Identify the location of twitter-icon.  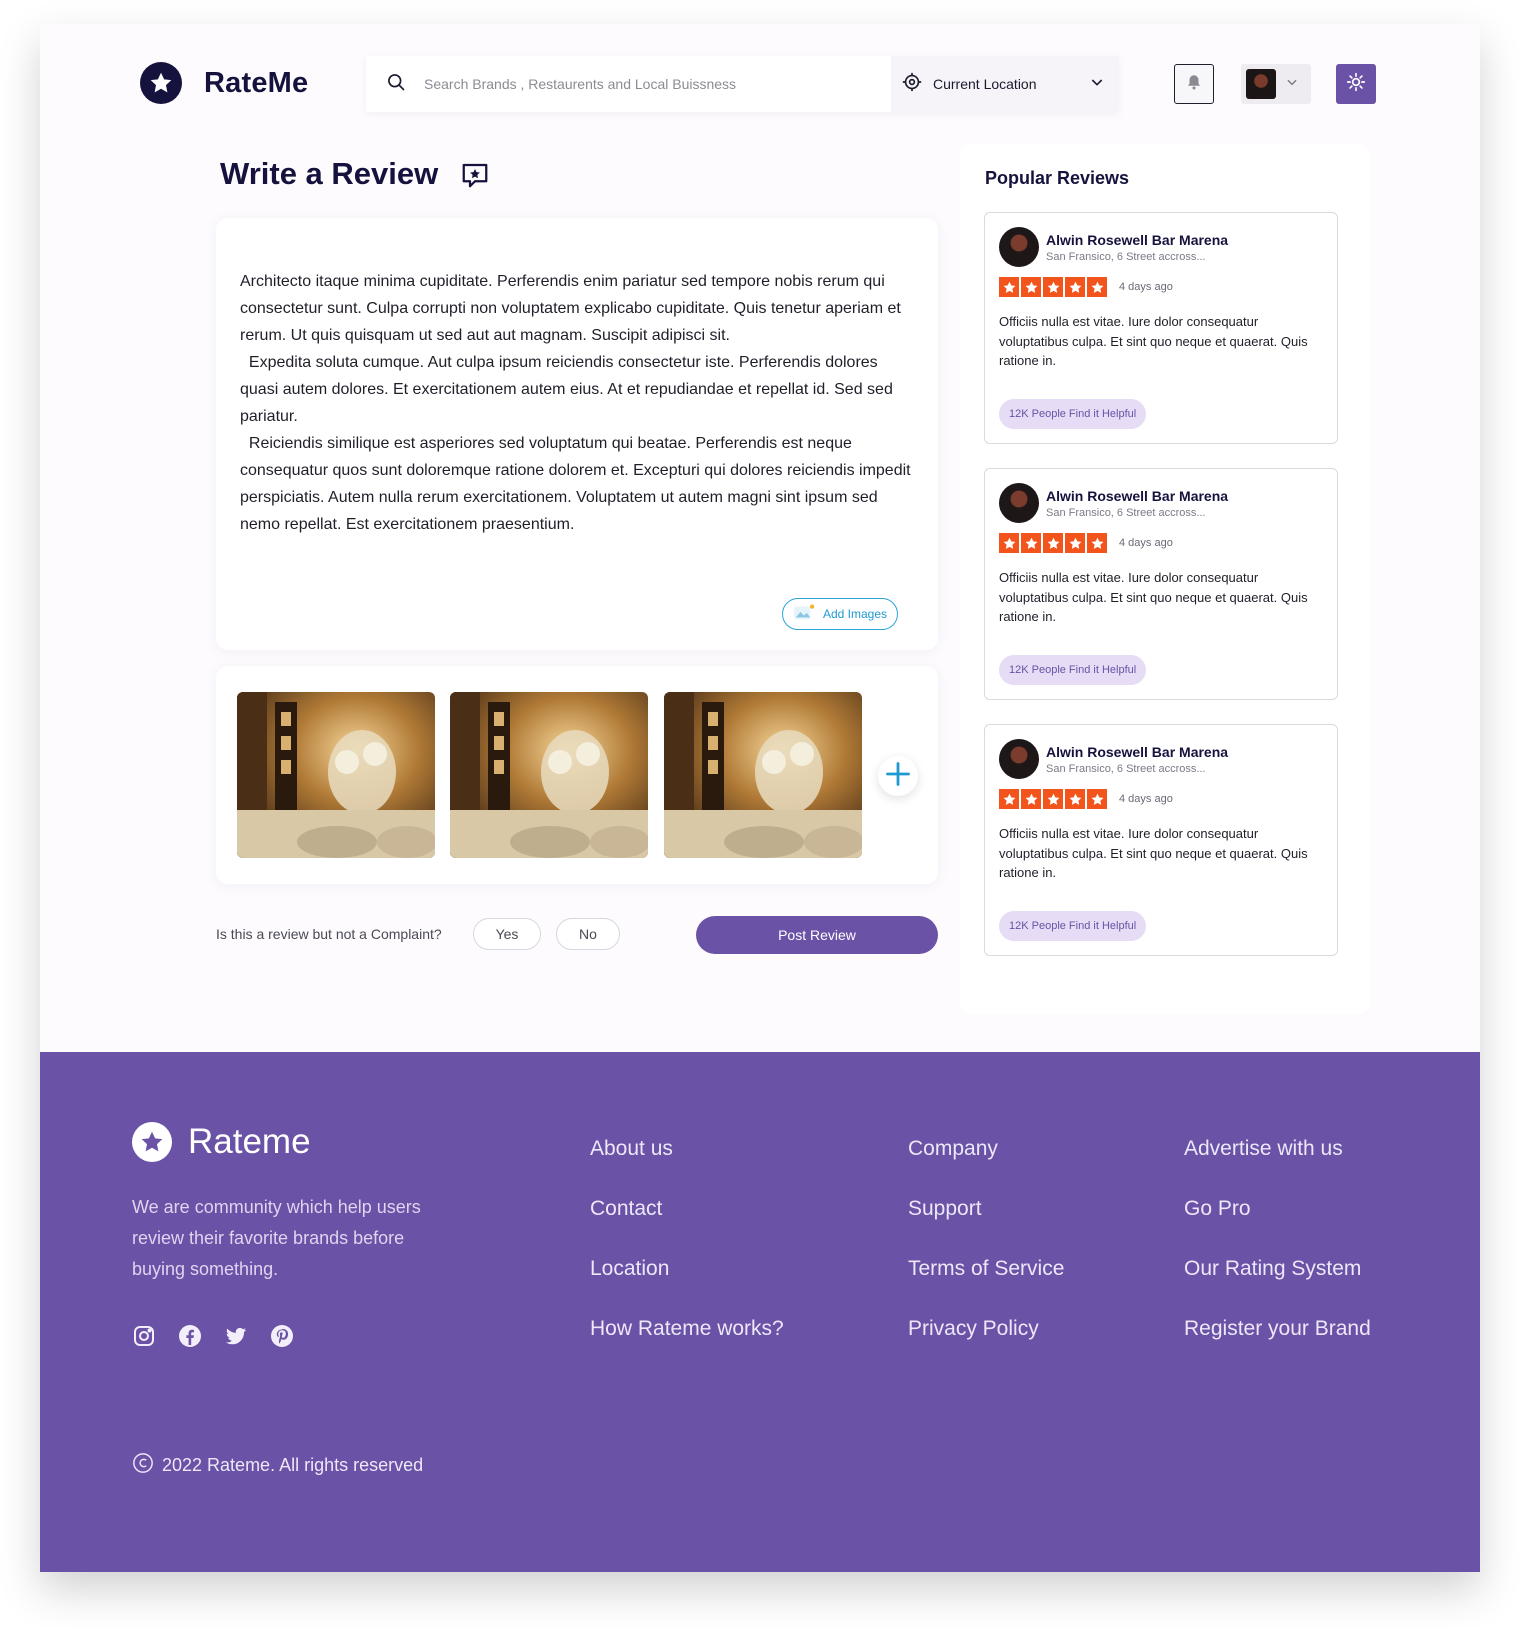
(236, 1338).